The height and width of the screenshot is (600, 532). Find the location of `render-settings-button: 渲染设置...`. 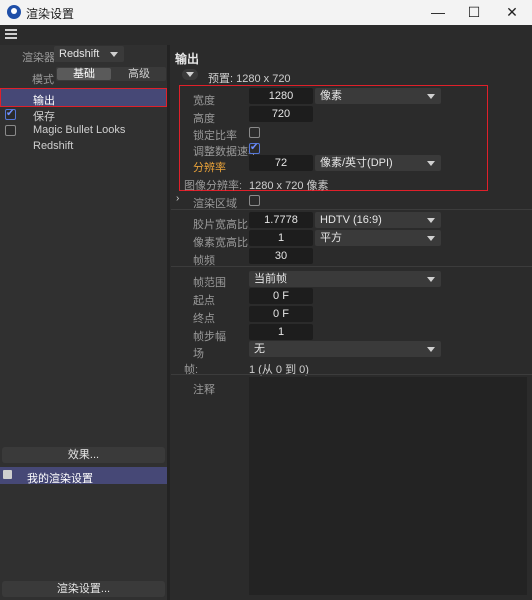

render-settings-button: 渲染设置... is located at coordinates (83, 589).